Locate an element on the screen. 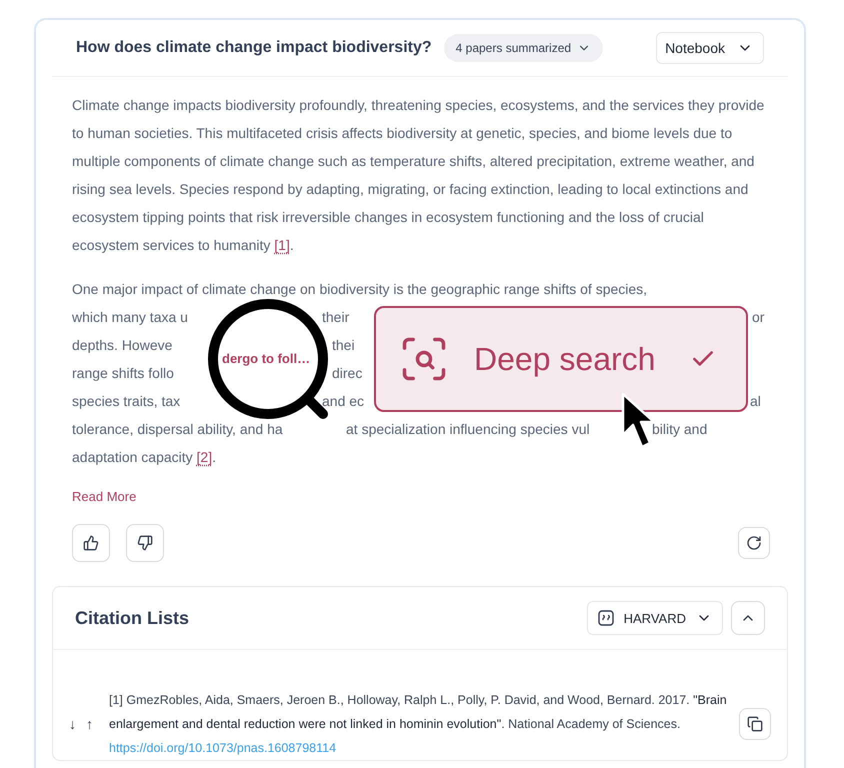 The image size is (844, 768). citation-link: [1] is located at coordinates (282, 245).